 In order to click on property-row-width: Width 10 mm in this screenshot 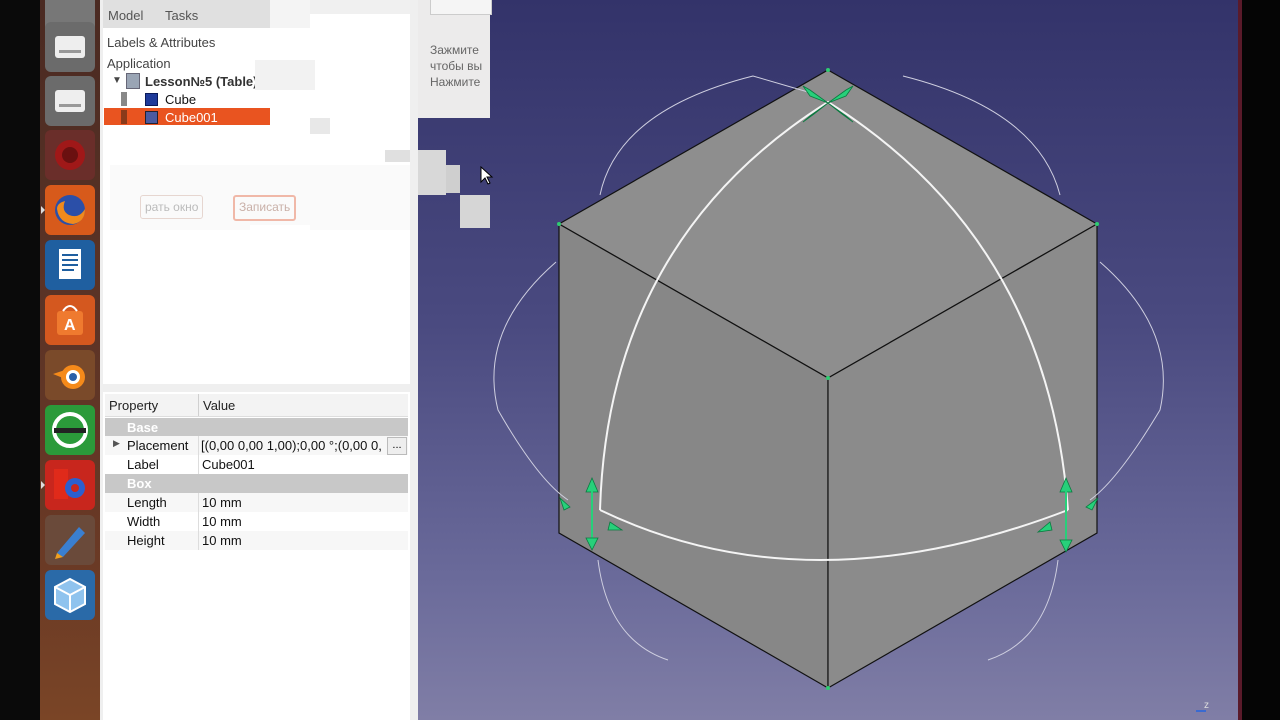, I will do `click(256, 521)`.